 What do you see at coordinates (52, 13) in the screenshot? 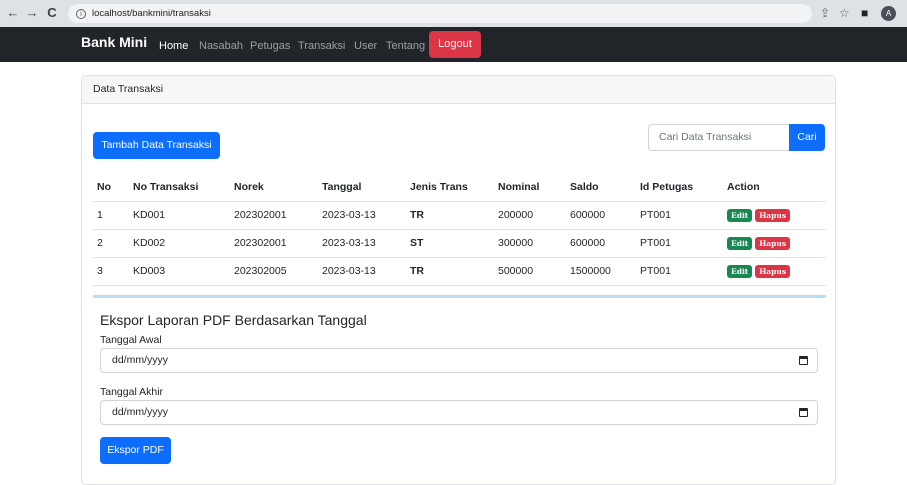
I see `reload-icon: C` at bounding box center [52, 13].